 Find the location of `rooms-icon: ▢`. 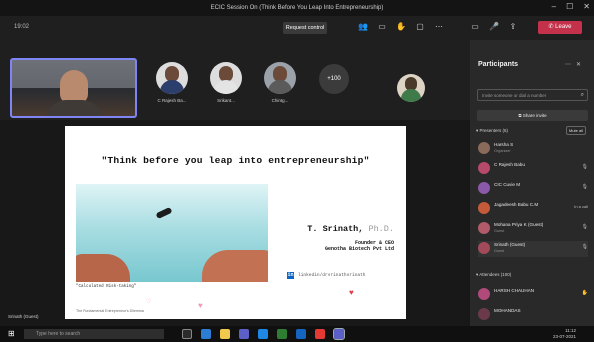

rooms-icon: ▢ is located at coordinates (420, 27).